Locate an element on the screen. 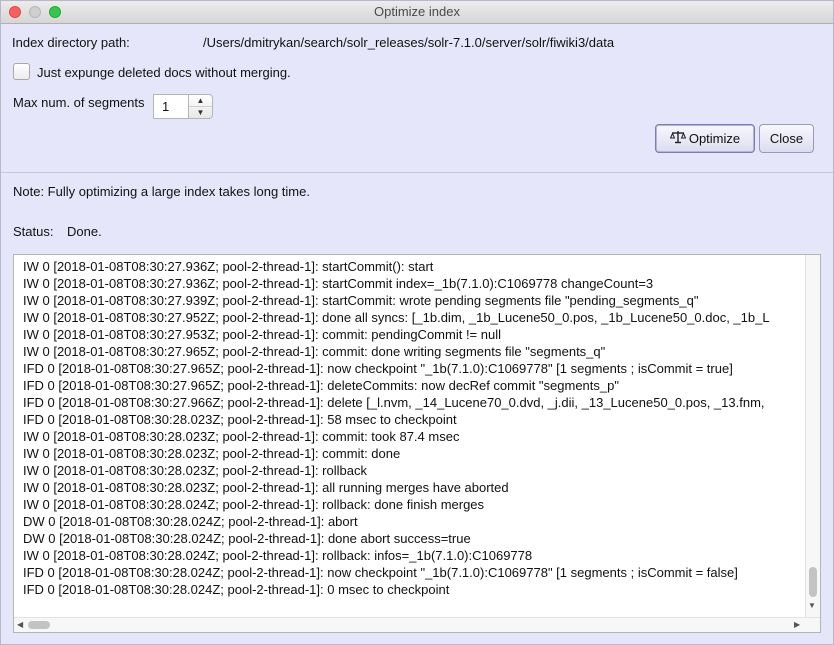 Image resolution: width=834 pixels, height=645 pixels. title-bar: Optimize index is located at coordinates (417, 12).